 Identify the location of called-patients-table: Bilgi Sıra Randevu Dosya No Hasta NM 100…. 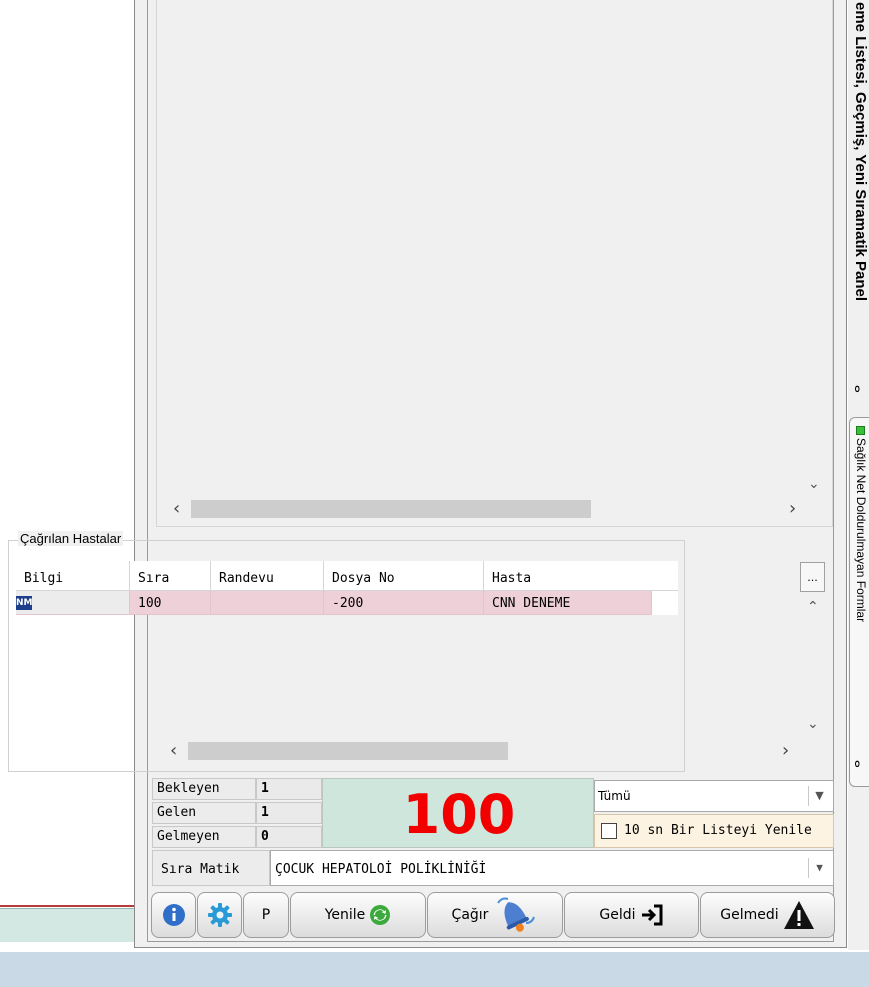
(347, 588).